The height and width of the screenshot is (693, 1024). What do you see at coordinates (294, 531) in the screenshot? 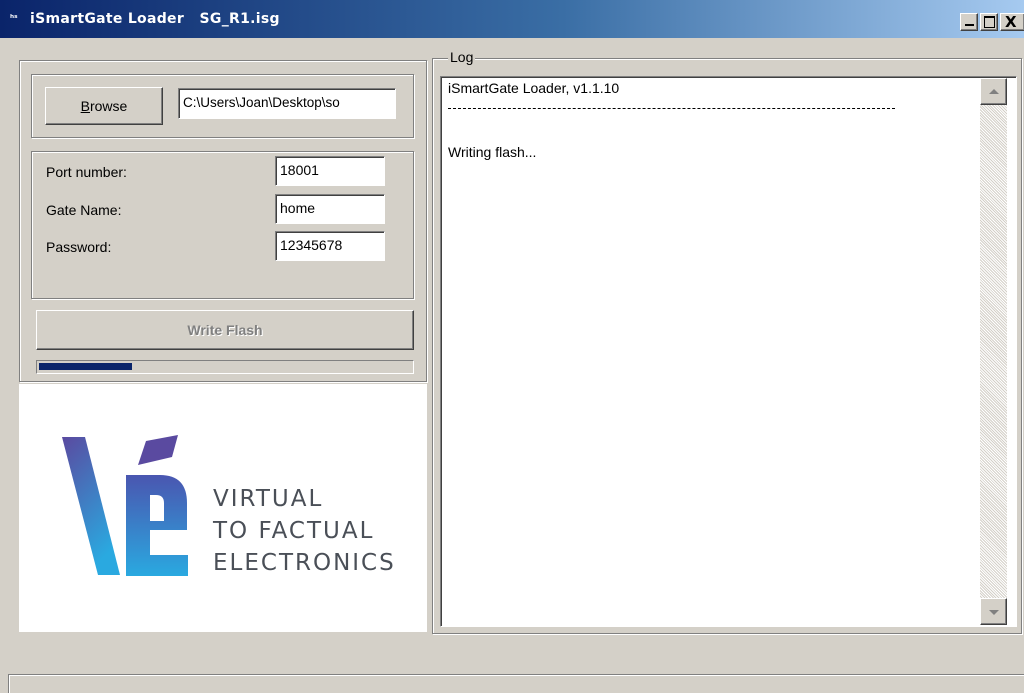
I see `logo-text-line2: TO FACTUAL` at bounding box center [294, 531].